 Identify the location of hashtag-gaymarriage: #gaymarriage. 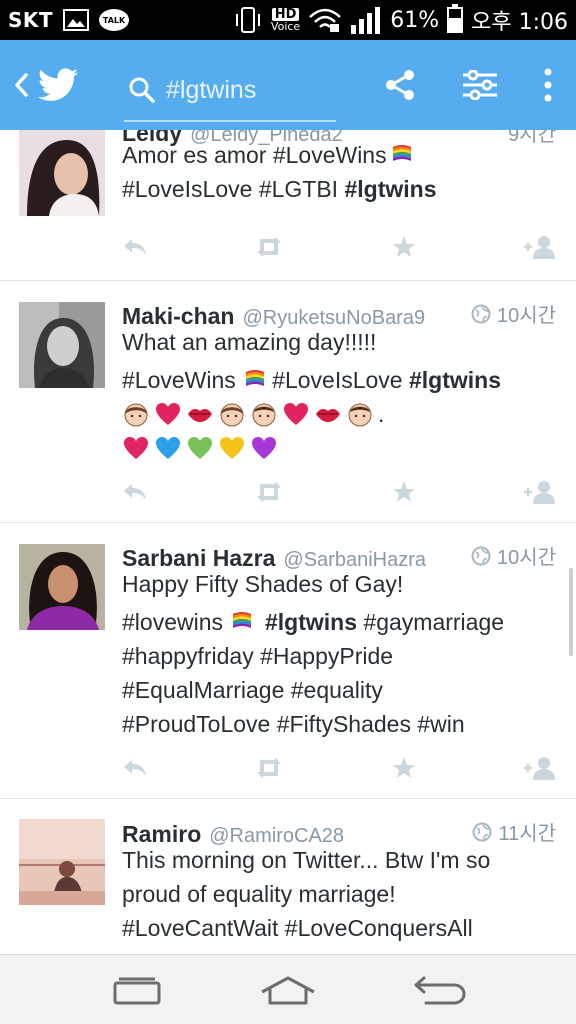
(430, 622).